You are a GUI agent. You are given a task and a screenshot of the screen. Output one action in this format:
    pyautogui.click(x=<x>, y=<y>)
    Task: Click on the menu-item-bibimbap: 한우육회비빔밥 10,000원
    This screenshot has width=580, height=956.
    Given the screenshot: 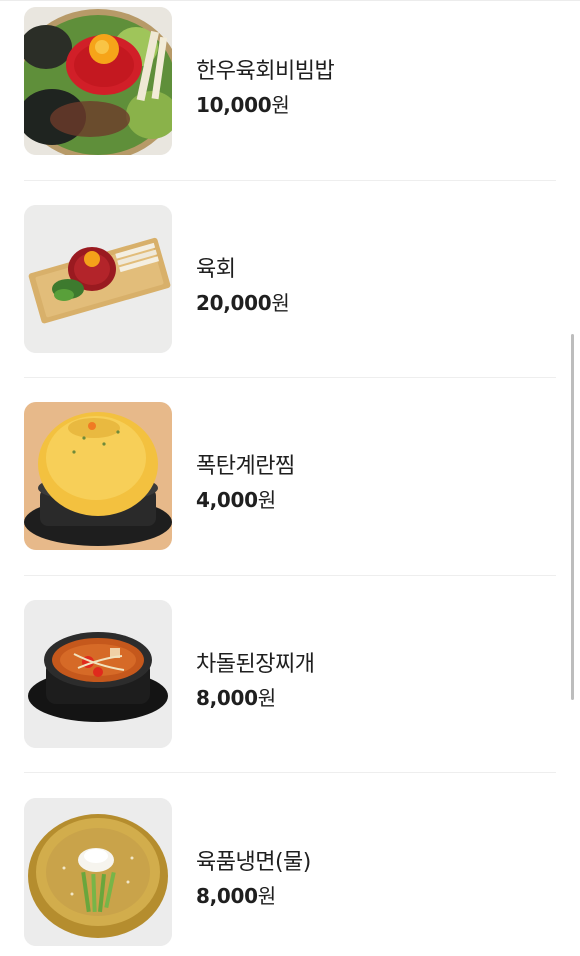 What is the action you would take?
    pyautogui.click(x=290, y=81)
    